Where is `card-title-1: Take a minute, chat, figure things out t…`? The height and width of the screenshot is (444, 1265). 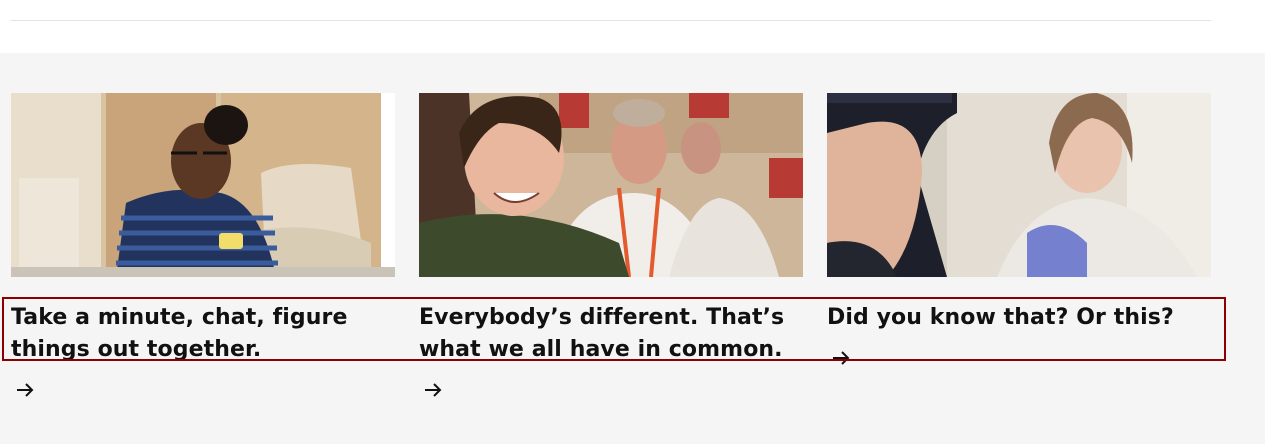
card-title-1: Take a minute, chat, figure things out t… is located at coordinates (203, 334).